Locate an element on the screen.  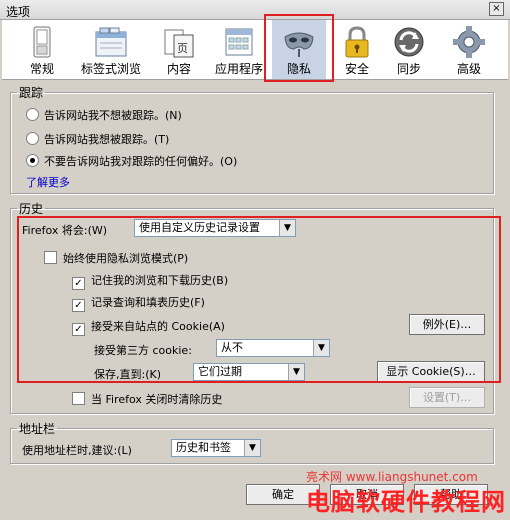
accept-cookies-checkbox: ✓ 接受来自站点的 Cookie(A) is located at coordinates (148, 327).